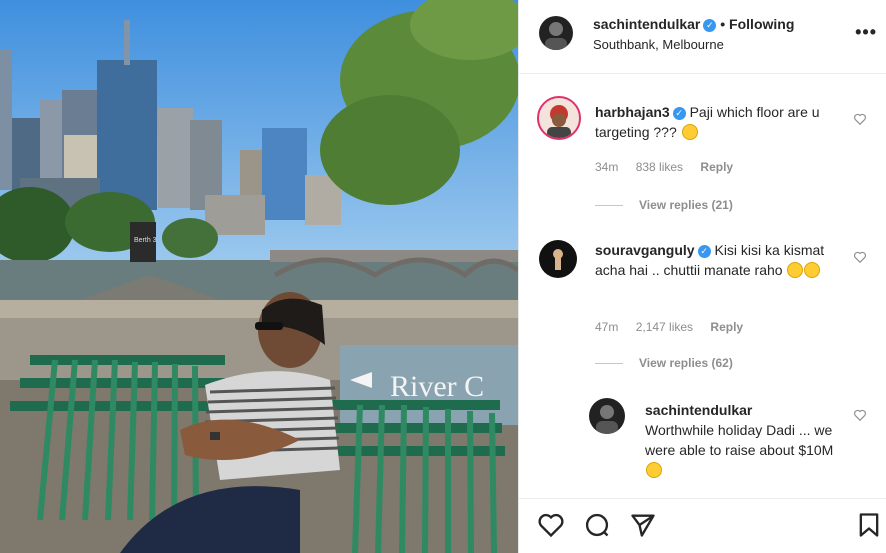 The width and height of the screenshot is (886, 553). Describe the element at coordinates (607, 167) in the screenshot. I see `comment-time: 34m` at that location.